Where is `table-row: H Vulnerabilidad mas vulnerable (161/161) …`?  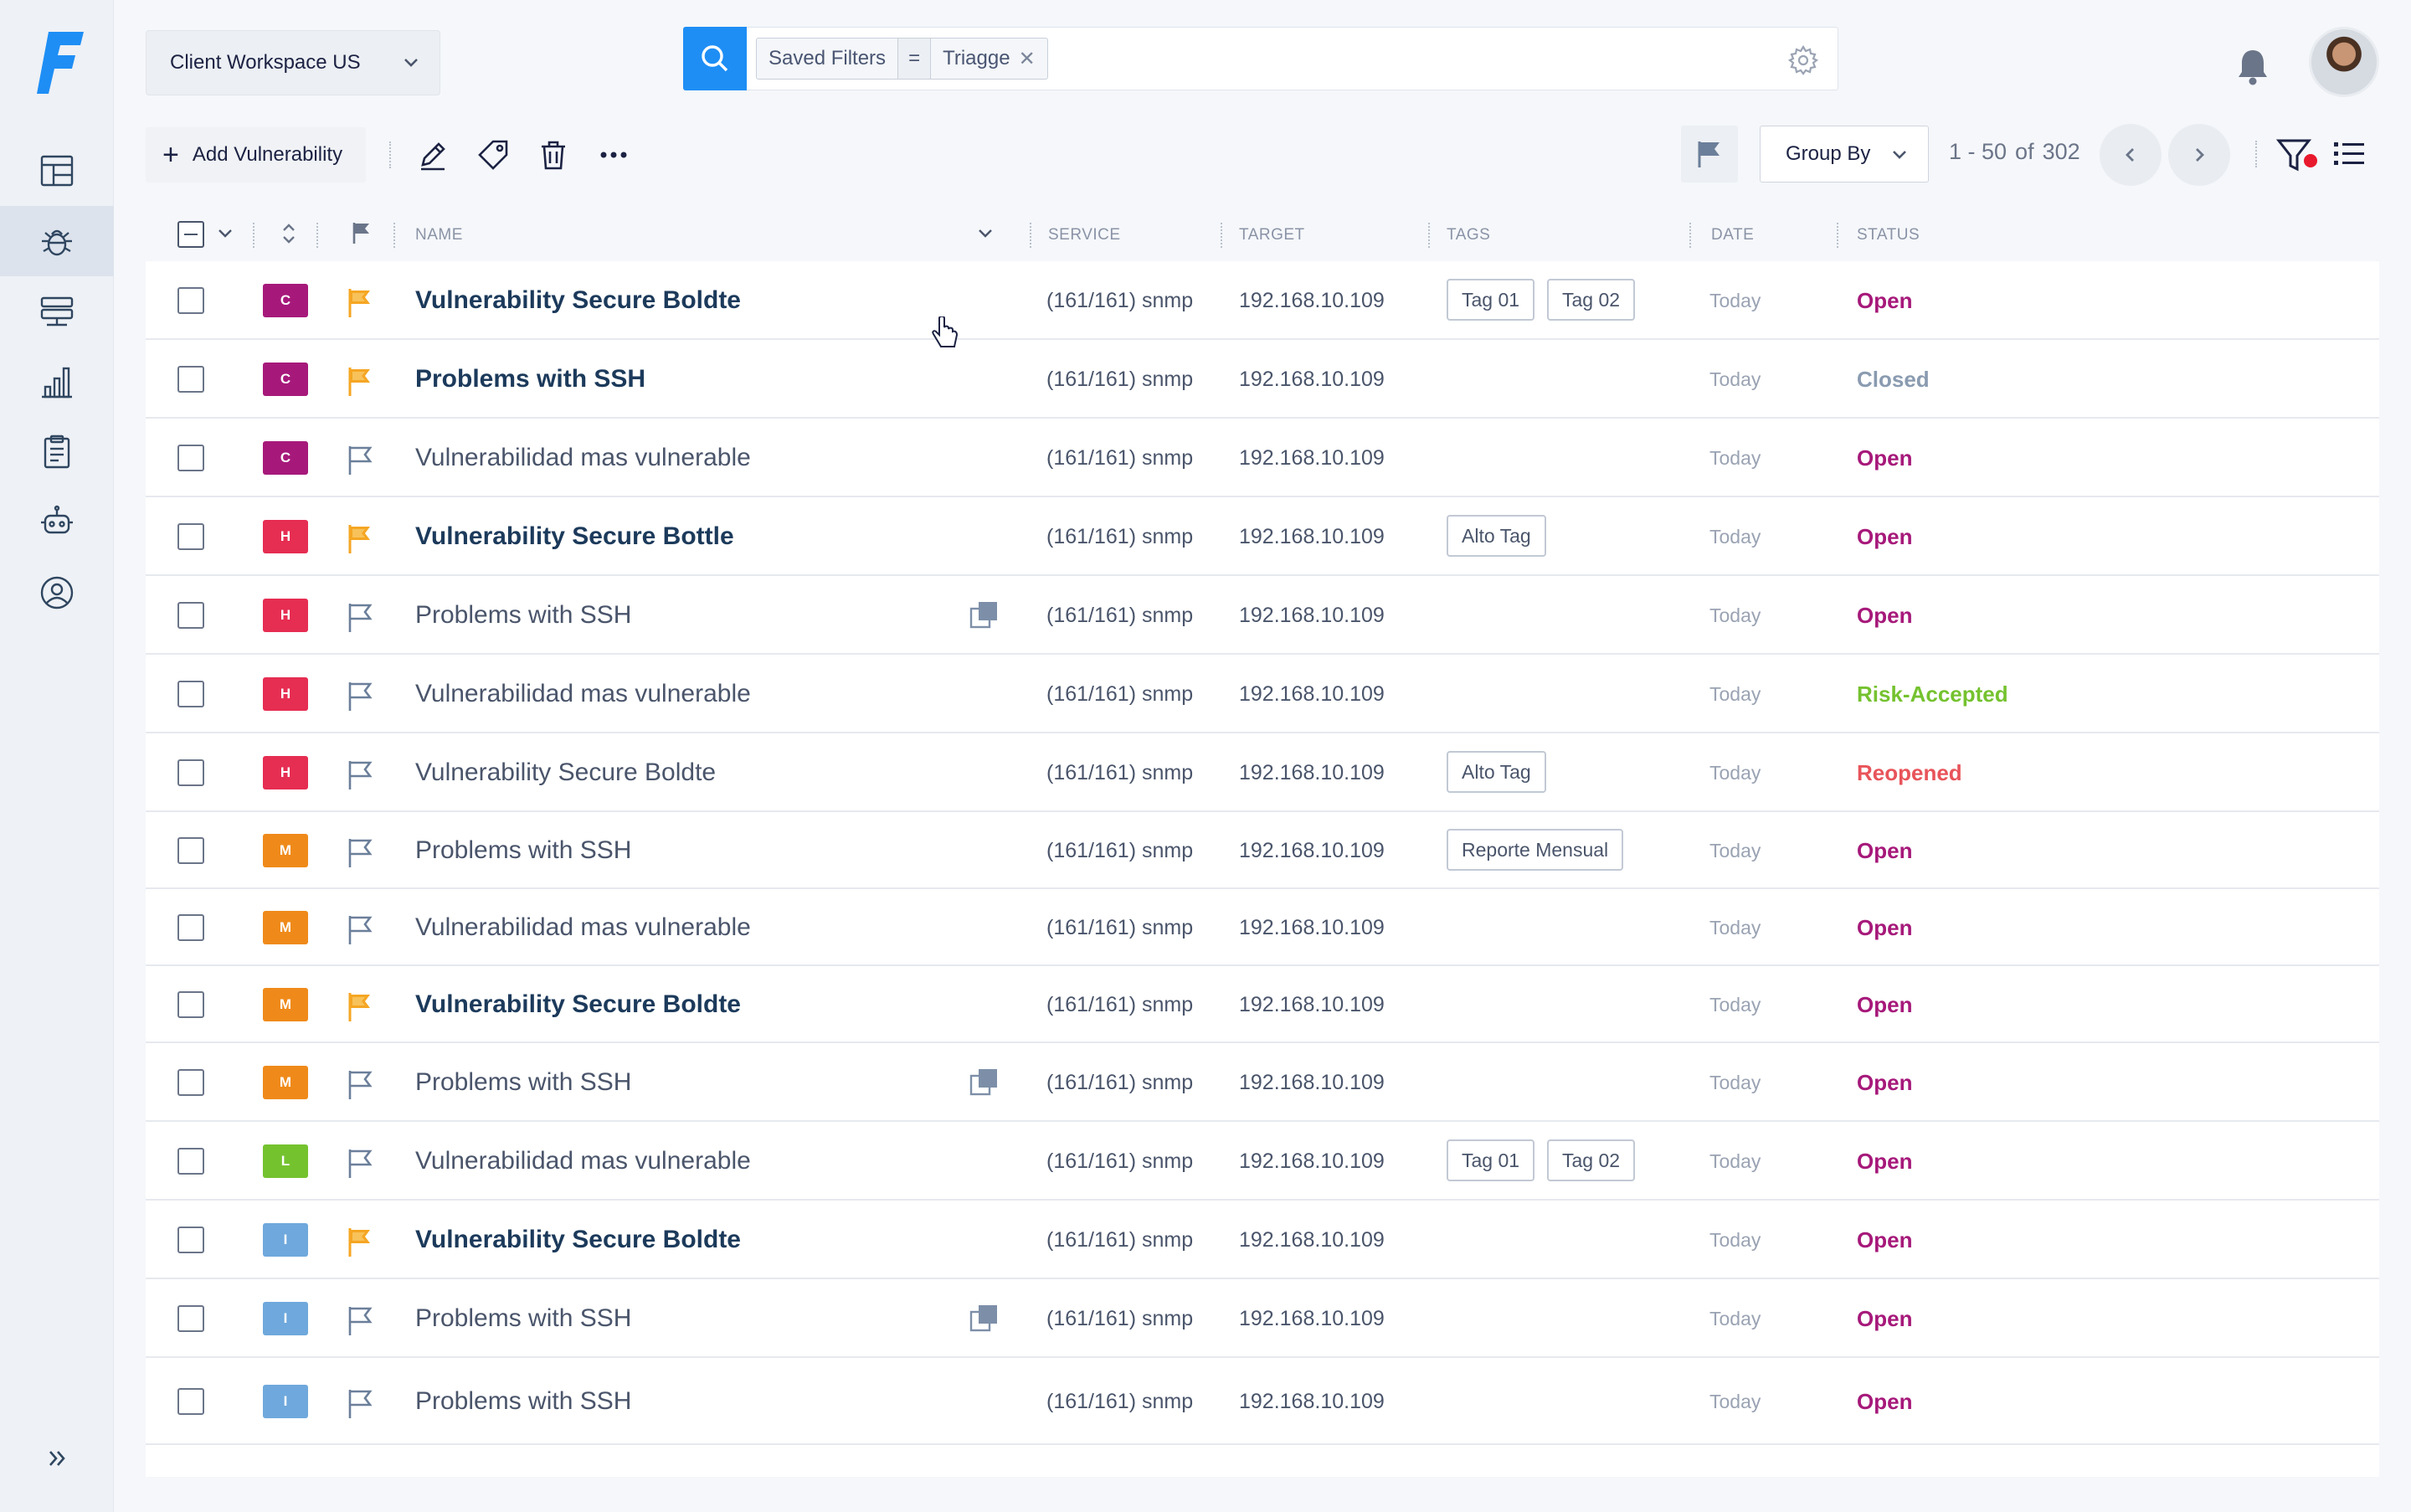 table-row: H Vulnerabilidad mas vulnerable (161/161) … is located at coordinates (1262, 694).